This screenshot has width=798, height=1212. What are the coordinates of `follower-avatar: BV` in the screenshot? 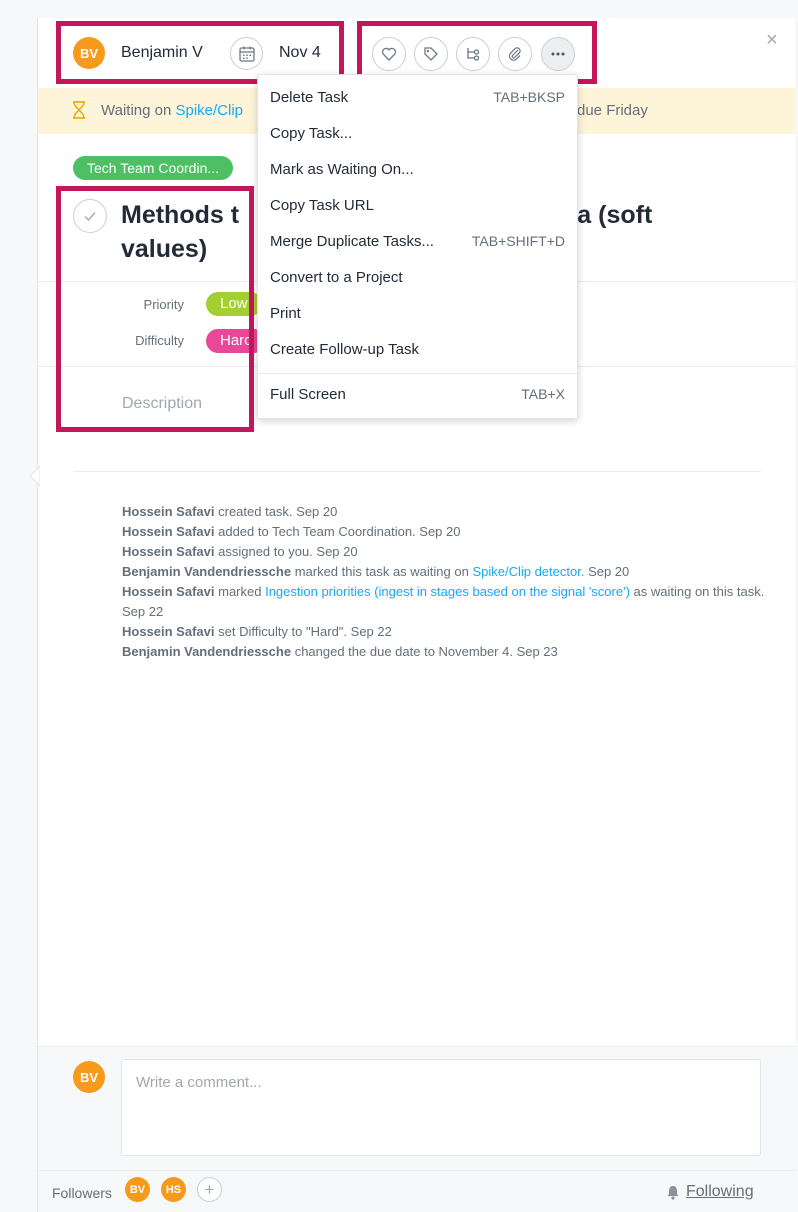 It's located at (137, 1189).